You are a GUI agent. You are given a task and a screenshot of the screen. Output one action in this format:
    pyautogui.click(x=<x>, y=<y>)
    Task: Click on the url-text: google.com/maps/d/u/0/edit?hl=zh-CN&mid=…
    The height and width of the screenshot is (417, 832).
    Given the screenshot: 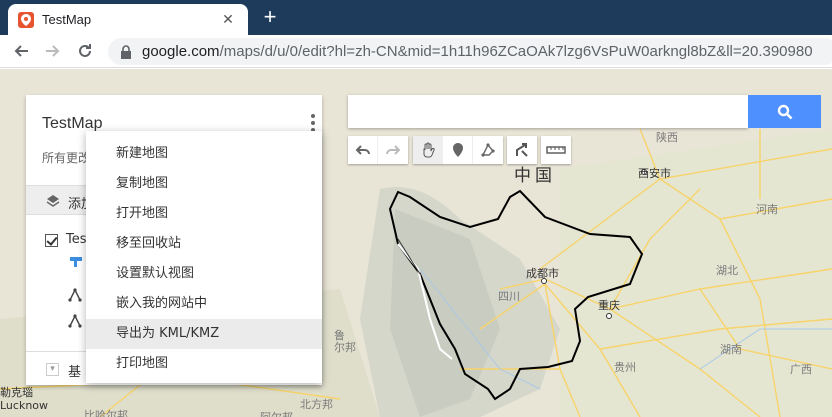 What is the action you would take?
    pyautogui.click(x=477, y=51)
    